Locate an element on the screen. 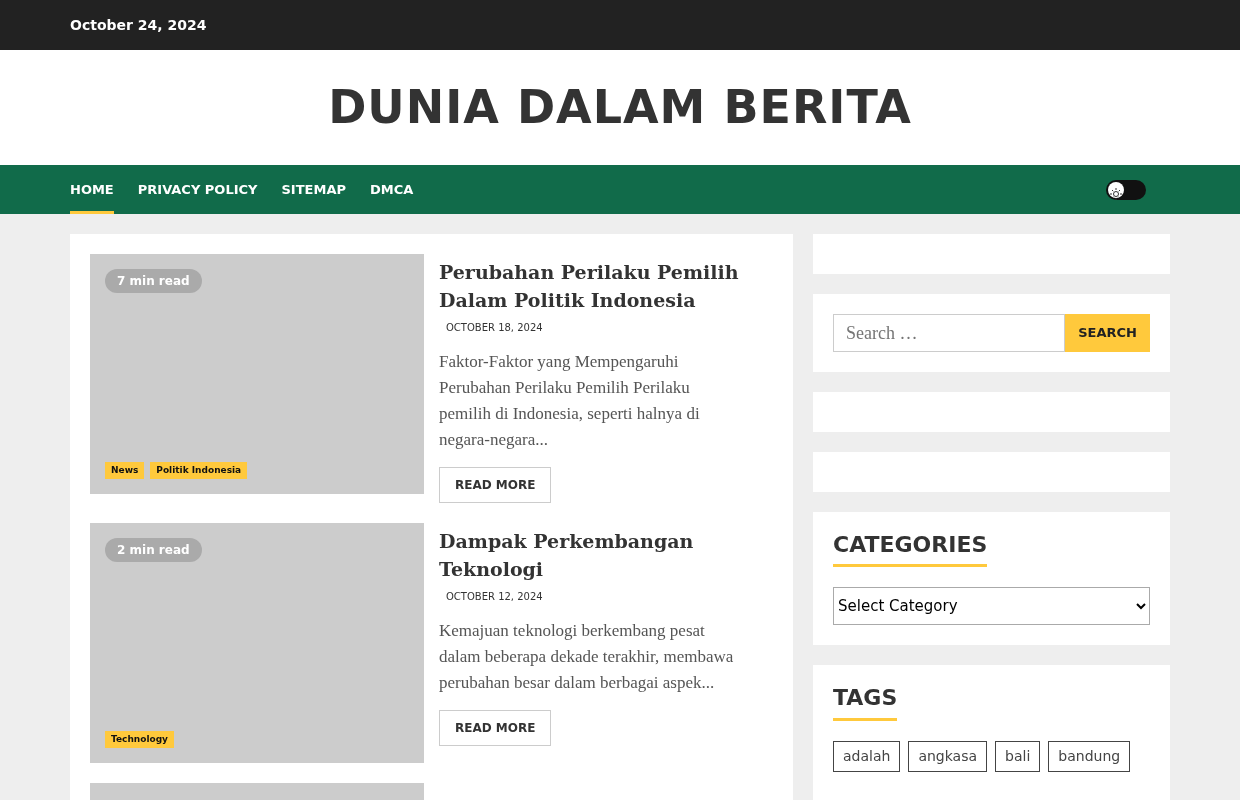  read-time-badge: 7 min read is located at coordinates (153, 281).